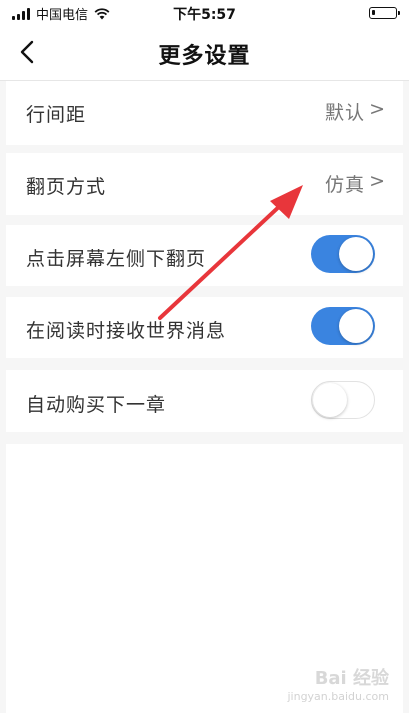 Image resolution: width=409 pixels, height=713 pixels. What do you see at coordinates (204, 184) in the screenshot?
I see `setting-row-page-turn: 翻页方式 仿真 >` at bounding box center [204, 184].